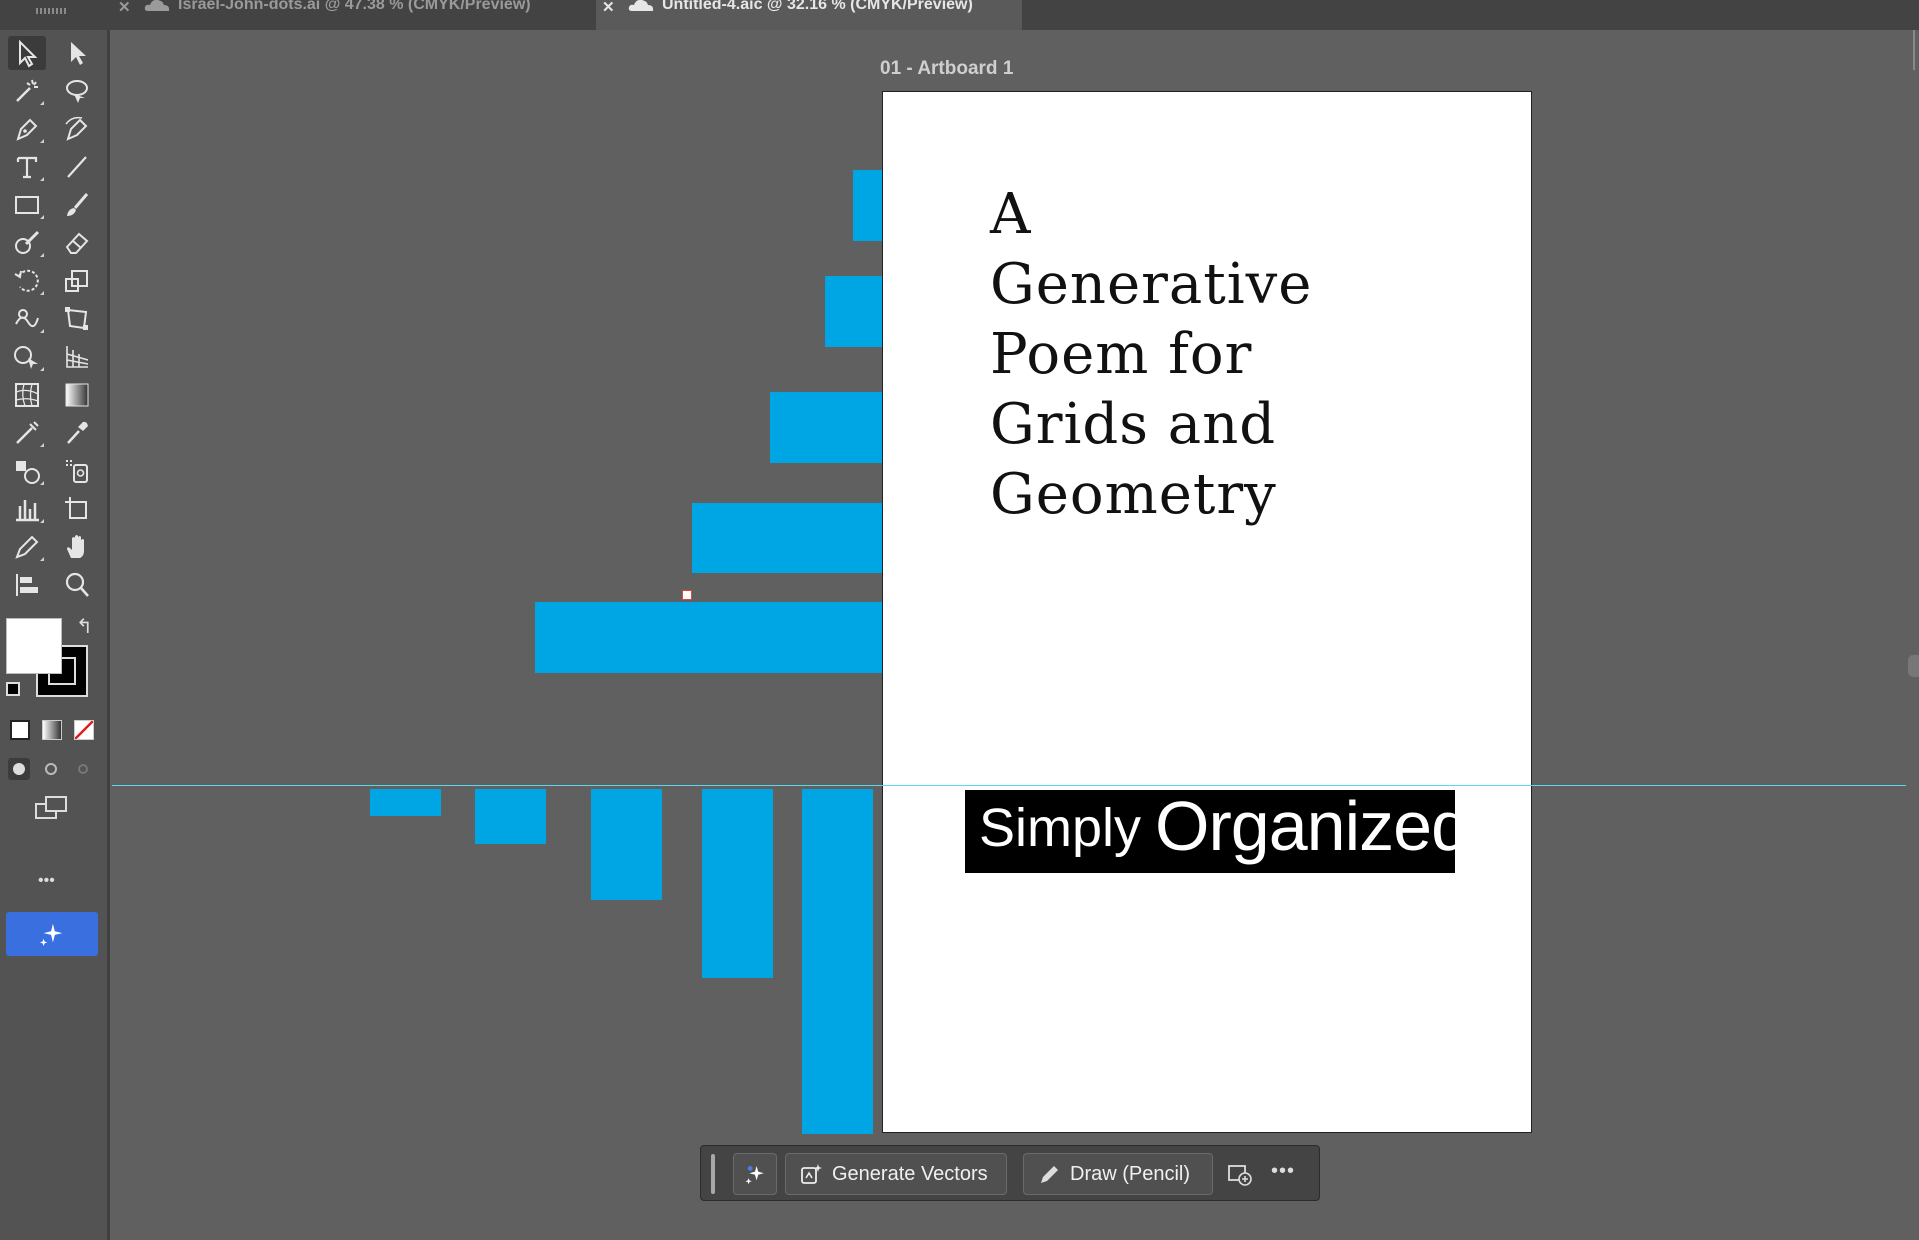 The image size is (1919, 1240). I want to click on align-tool, so click(27, 585).